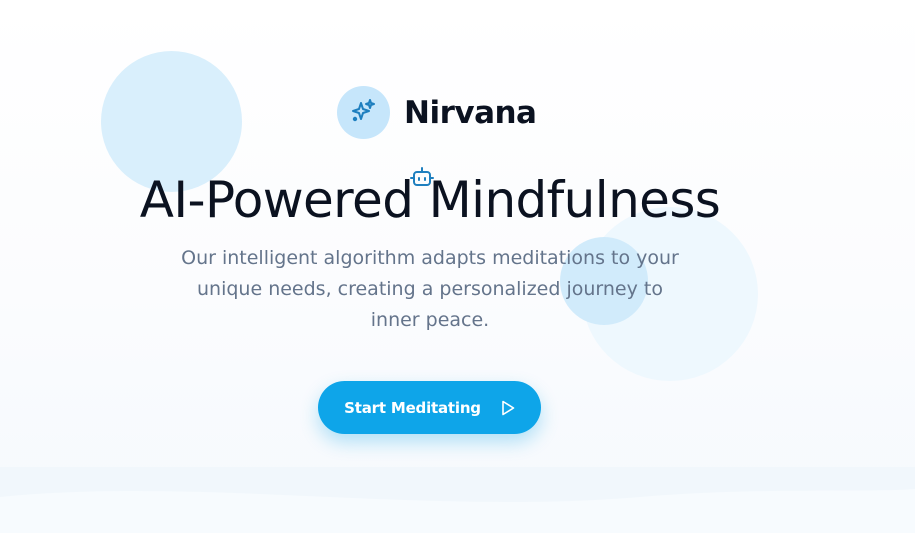 The height and width of the screenshot is (533, 915). Describe the element at coordinates (470, 112) in the screenshot. I see `brand-name: Nirvana` at that location.